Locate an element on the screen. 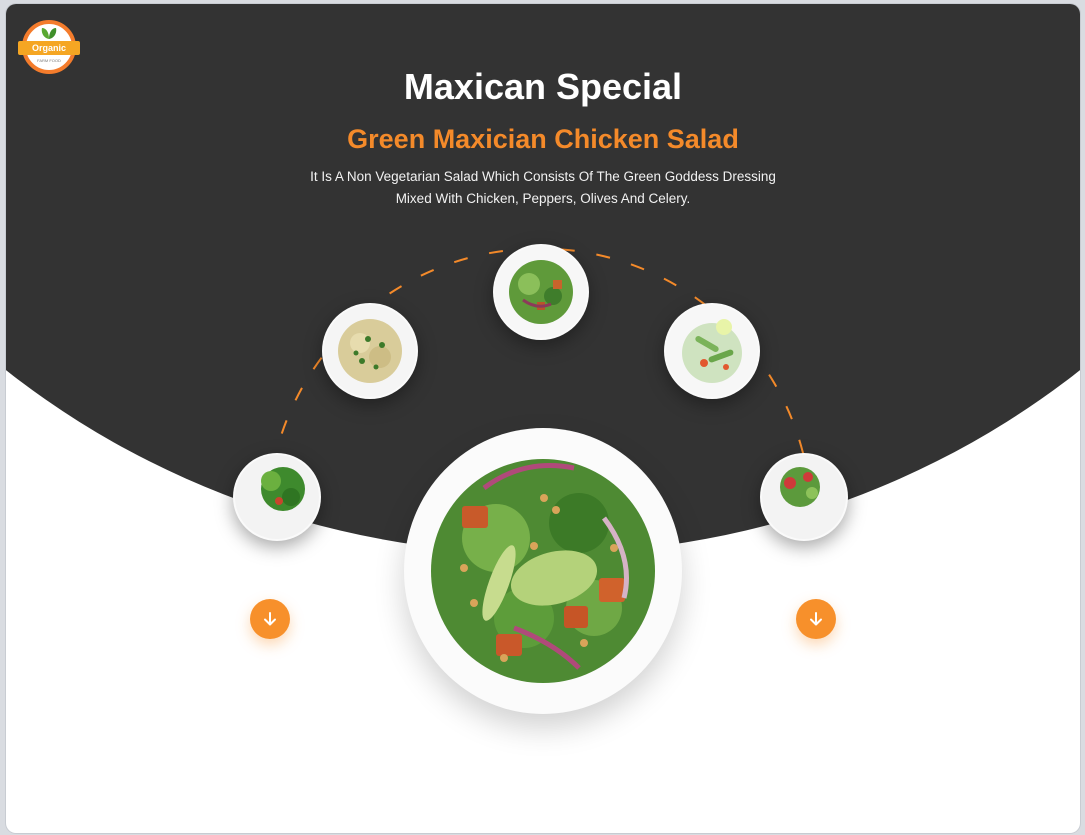 This screenshot has height=835, width=1085. plate-right-upper is located at coordinates (712, 351).